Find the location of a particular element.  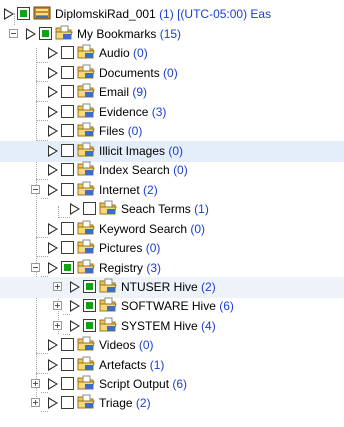

tree-label: My Bookmarks (15) is located at coordinates (129, 34).